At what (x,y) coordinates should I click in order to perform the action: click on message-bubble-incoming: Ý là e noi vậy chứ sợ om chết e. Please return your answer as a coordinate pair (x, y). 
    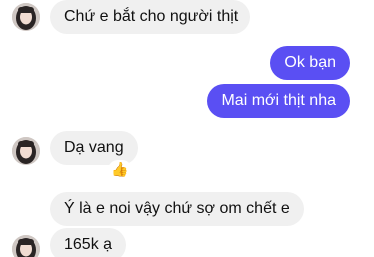
    Looking at the image, I should click on (177, 209).